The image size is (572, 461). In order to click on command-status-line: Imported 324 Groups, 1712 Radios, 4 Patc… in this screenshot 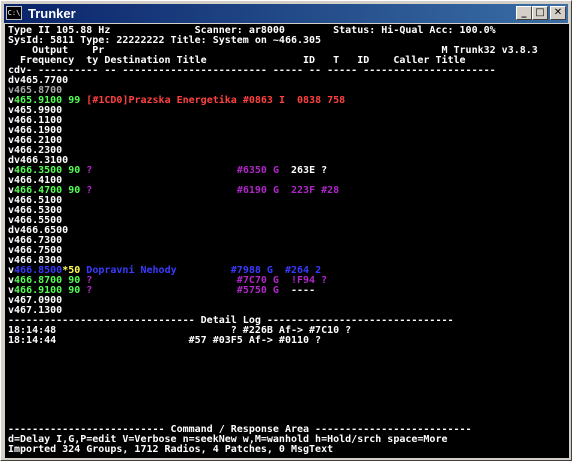, I will do `click(171, 449)`.